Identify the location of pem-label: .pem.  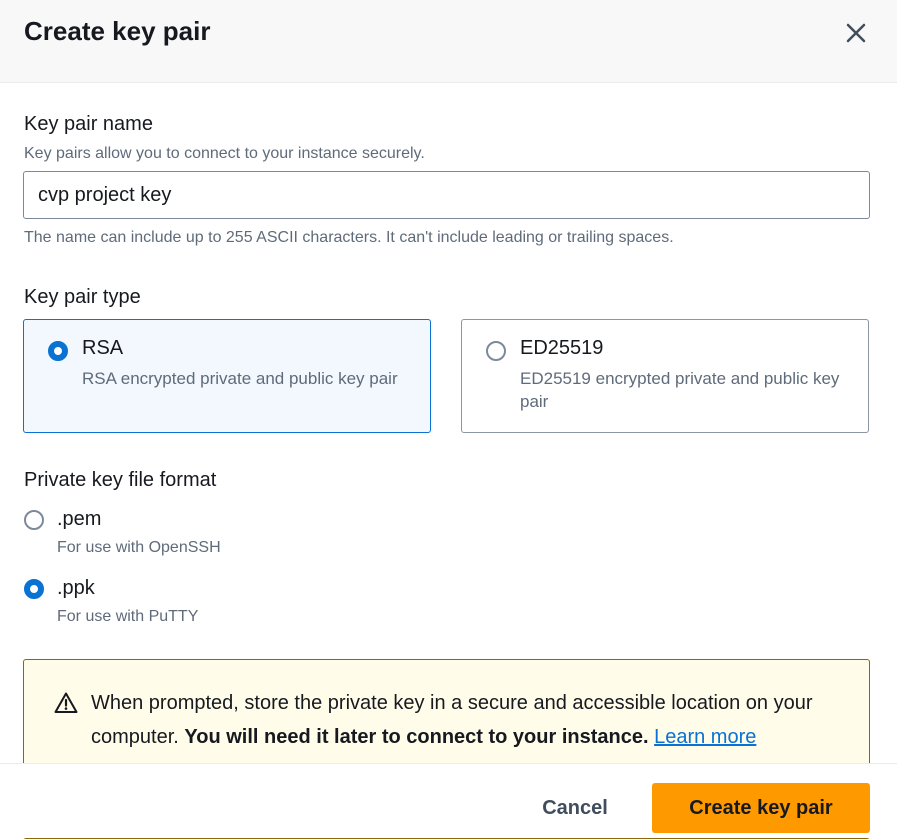
(79, 519).